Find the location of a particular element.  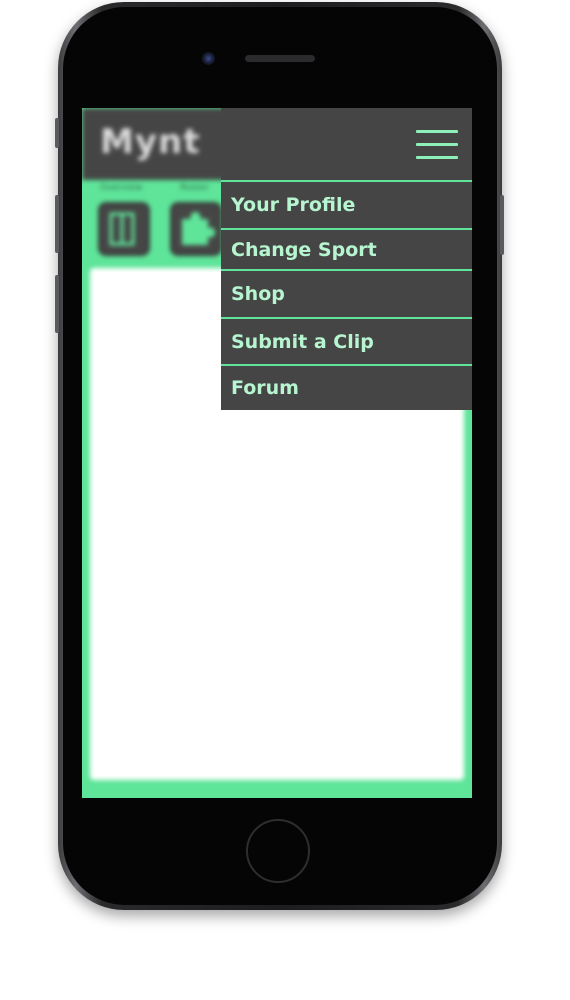

menu-item-submit-a-clip: Submit a Clip is located at coordinates (346, 342).